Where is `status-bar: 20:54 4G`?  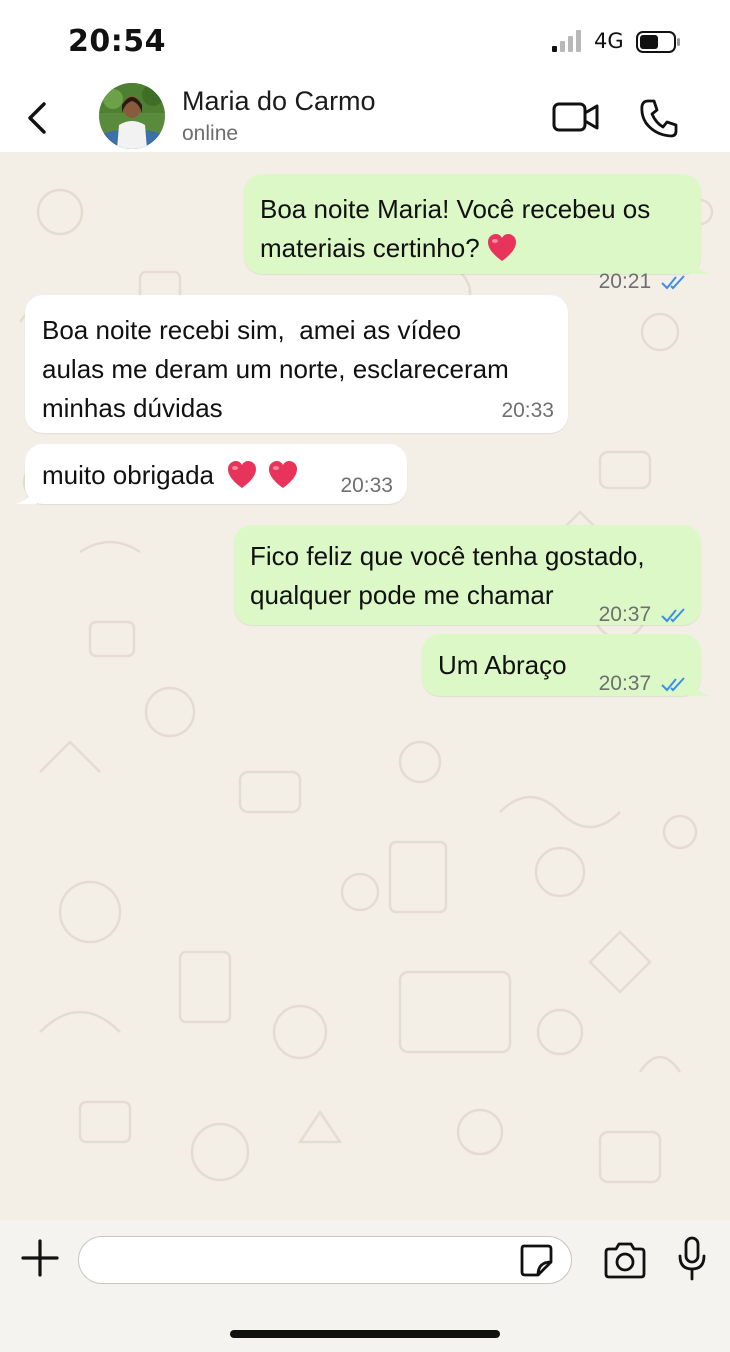
status-bar: 20:54 4G is located at coordinates (365, 40).